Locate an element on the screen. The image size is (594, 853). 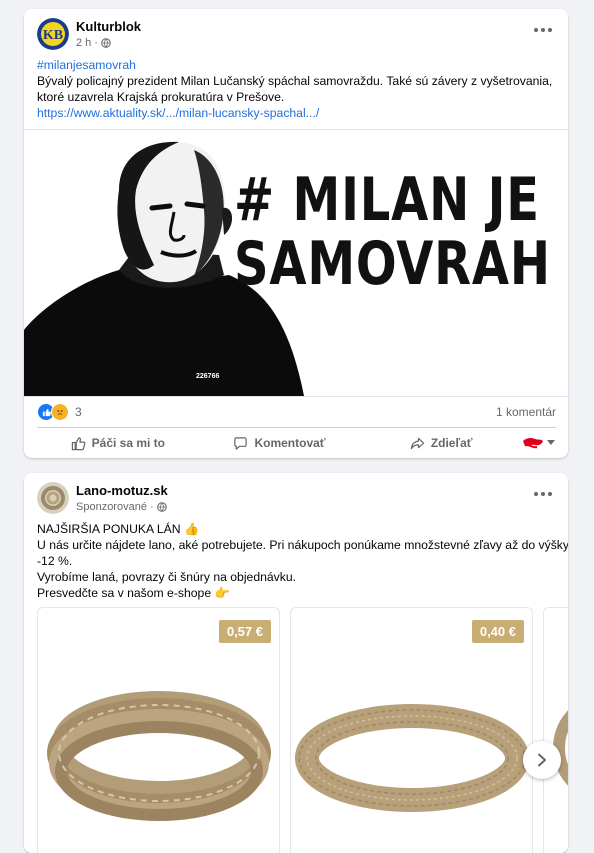
profile-avatar-icon is located at coordinates (533, 443).